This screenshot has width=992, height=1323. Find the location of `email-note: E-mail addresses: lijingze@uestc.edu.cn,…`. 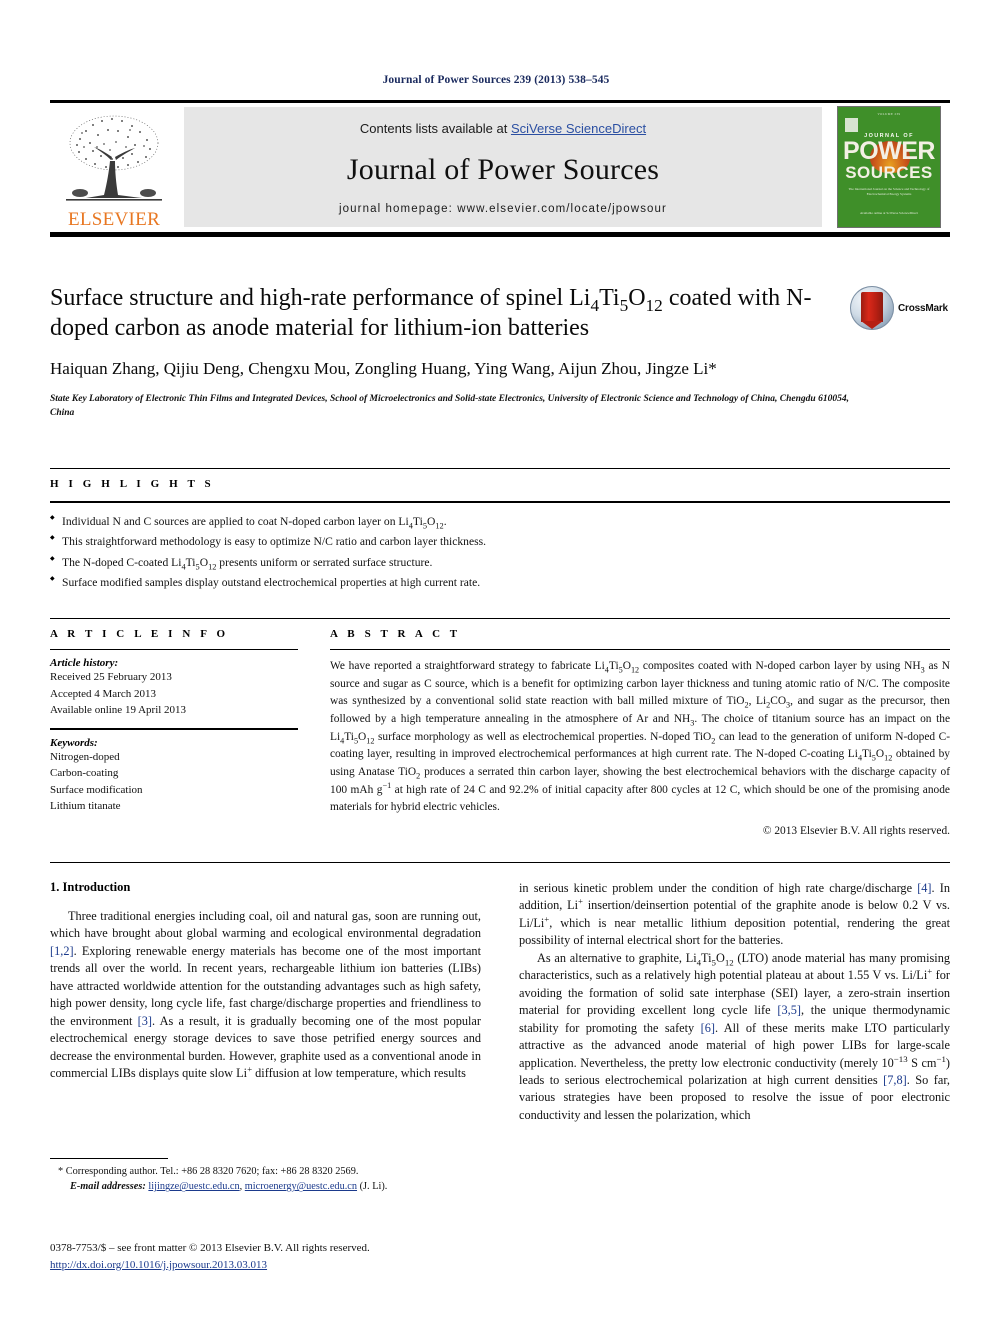

email-note: E-mail addresses: lijingze@uestc.edu.cn,… is located at coordinates (265, 1186).